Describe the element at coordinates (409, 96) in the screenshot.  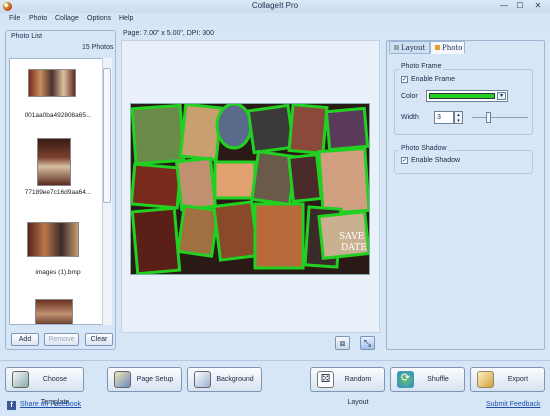
I see `color-label: Color` at that location.